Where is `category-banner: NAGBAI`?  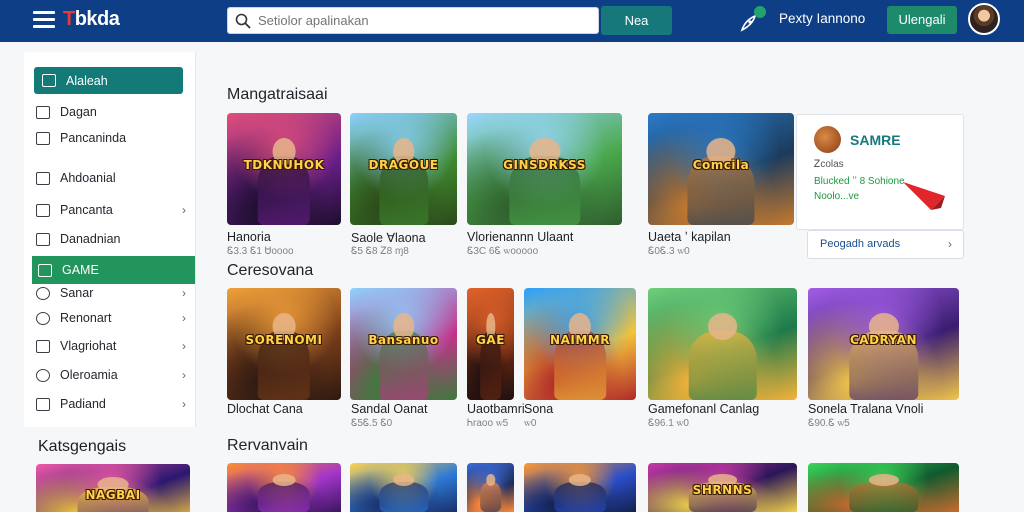
category-banner: NAGBAI is located at coordinates (113, 488).